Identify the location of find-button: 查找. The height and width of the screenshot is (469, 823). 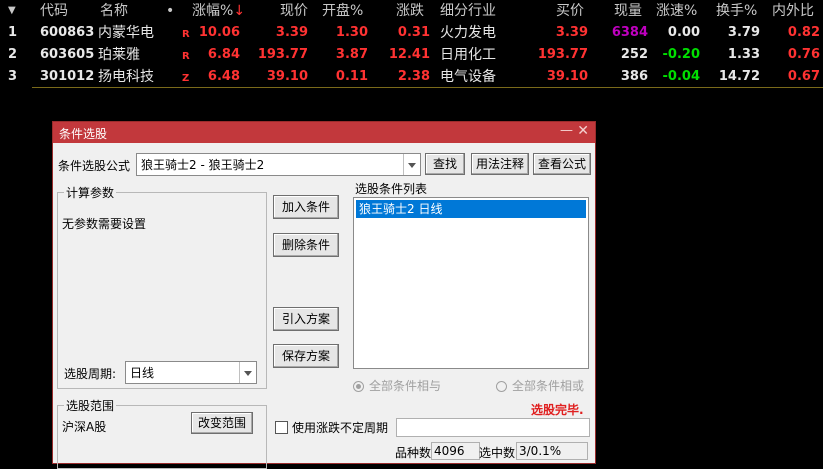
(445, 164).